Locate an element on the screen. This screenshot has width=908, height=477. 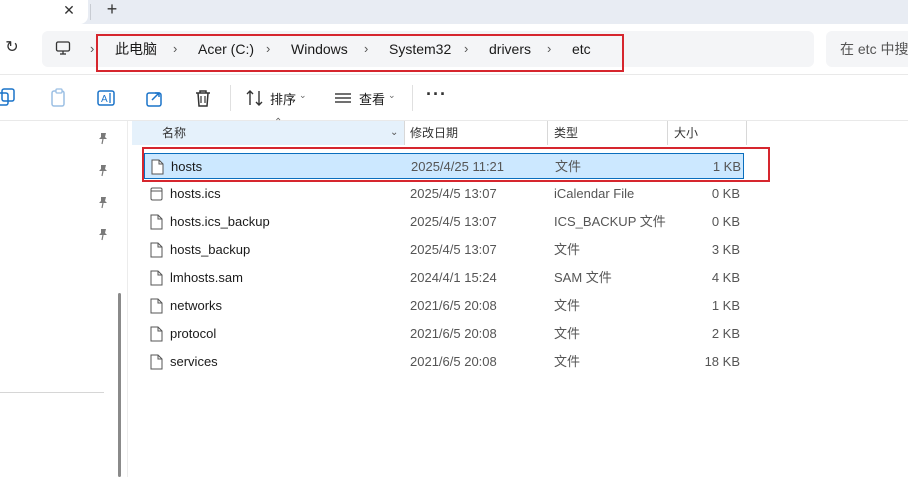
file-name: services is located at coordinates (194, 361).